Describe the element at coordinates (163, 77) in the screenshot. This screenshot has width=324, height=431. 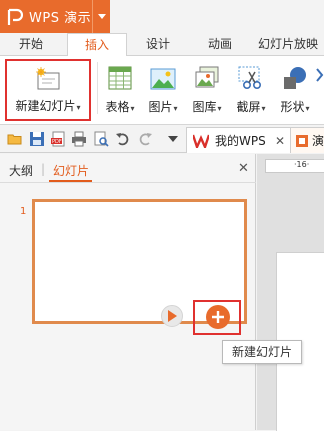
I see `picture-icon` at that location.